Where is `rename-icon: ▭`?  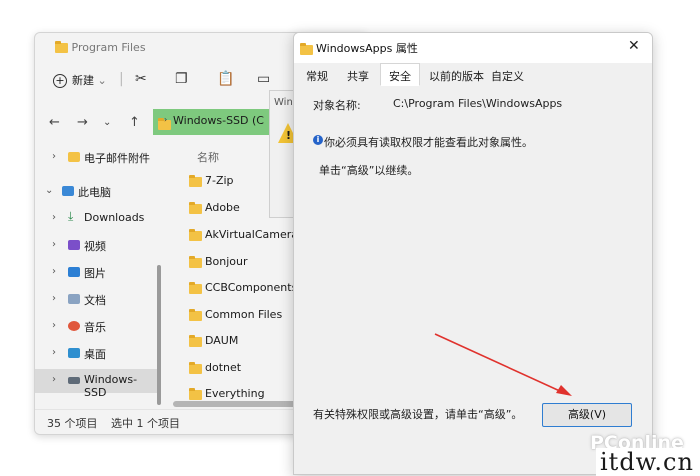
rename-icon: ▭ is located at coordinates (263, 79).